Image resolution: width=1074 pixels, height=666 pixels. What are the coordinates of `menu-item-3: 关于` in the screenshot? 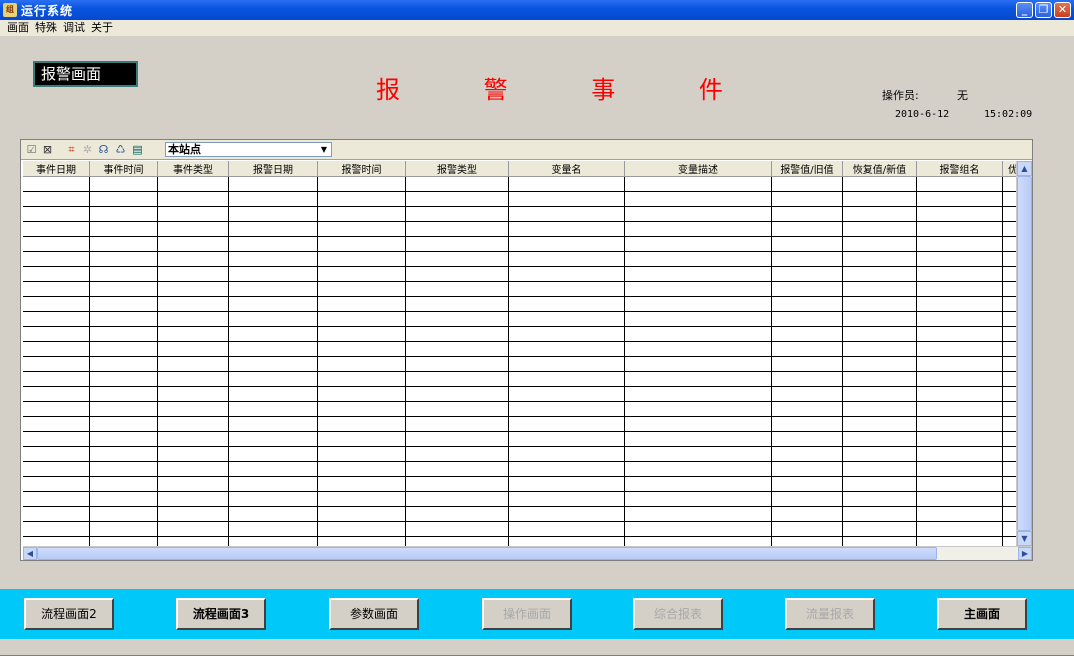 It's located at (102, 28).